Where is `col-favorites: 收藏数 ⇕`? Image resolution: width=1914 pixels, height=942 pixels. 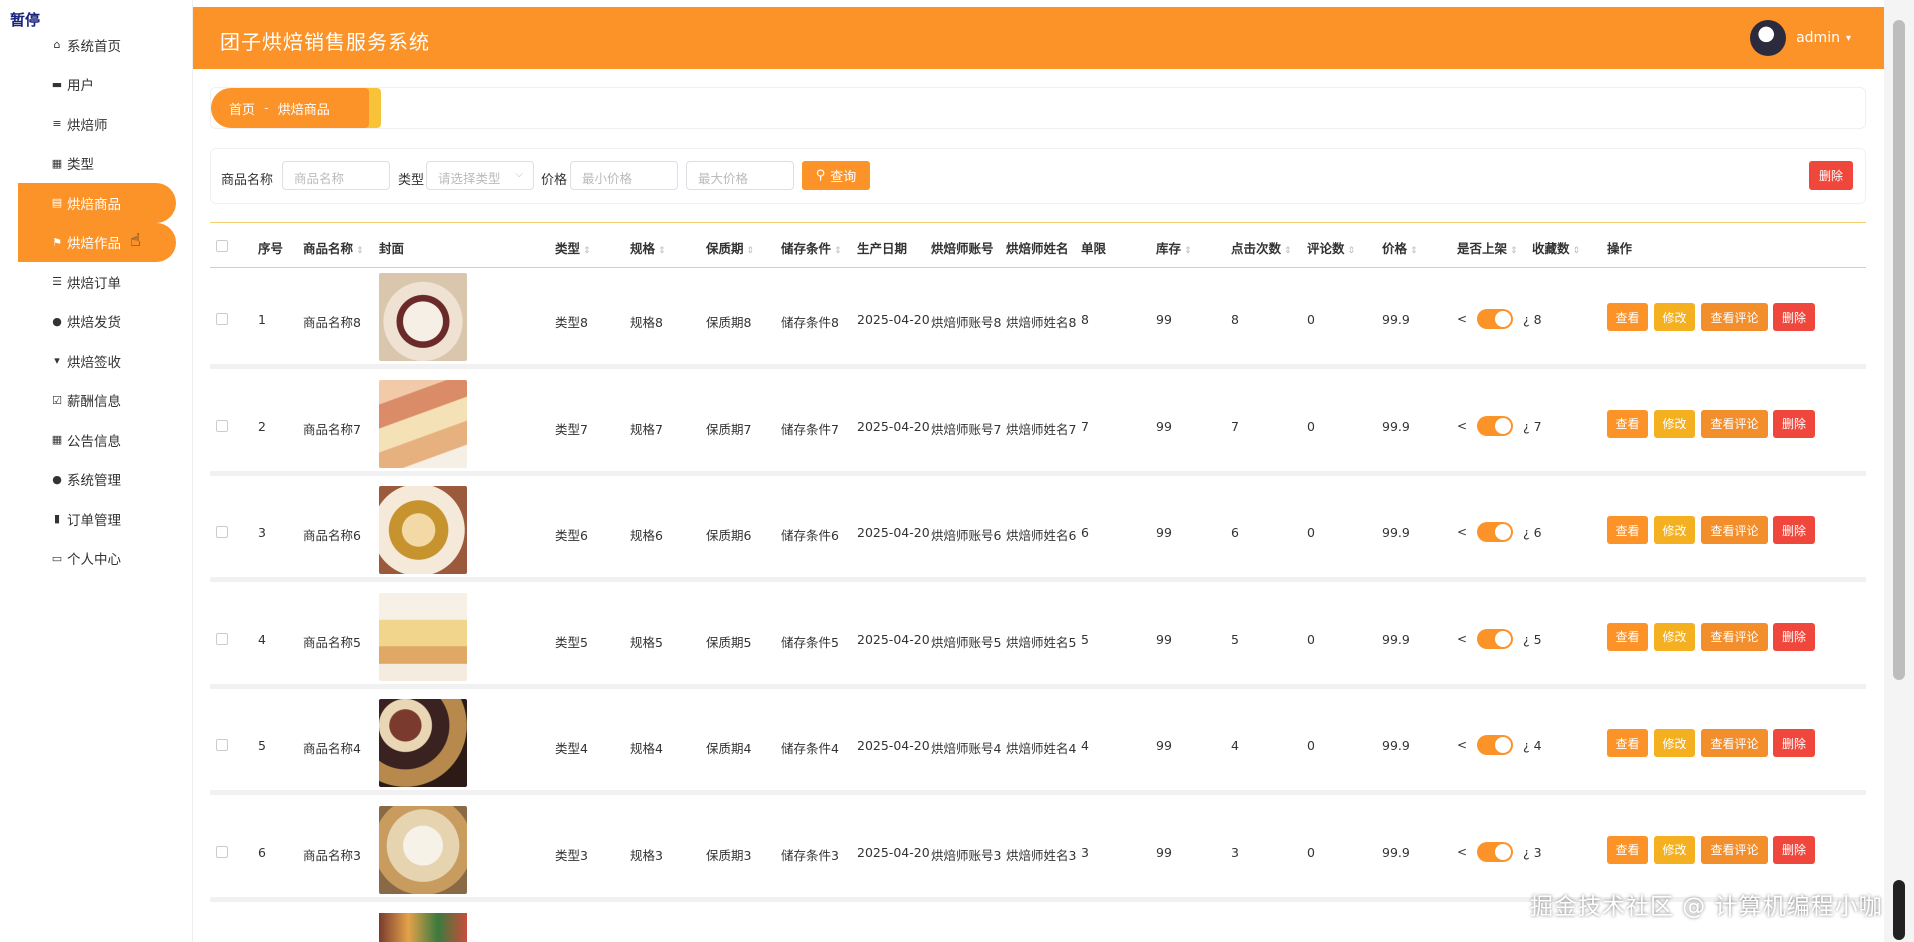
col-favorites: 收藏数 ⇕ is located at coordinates (1556, 247).